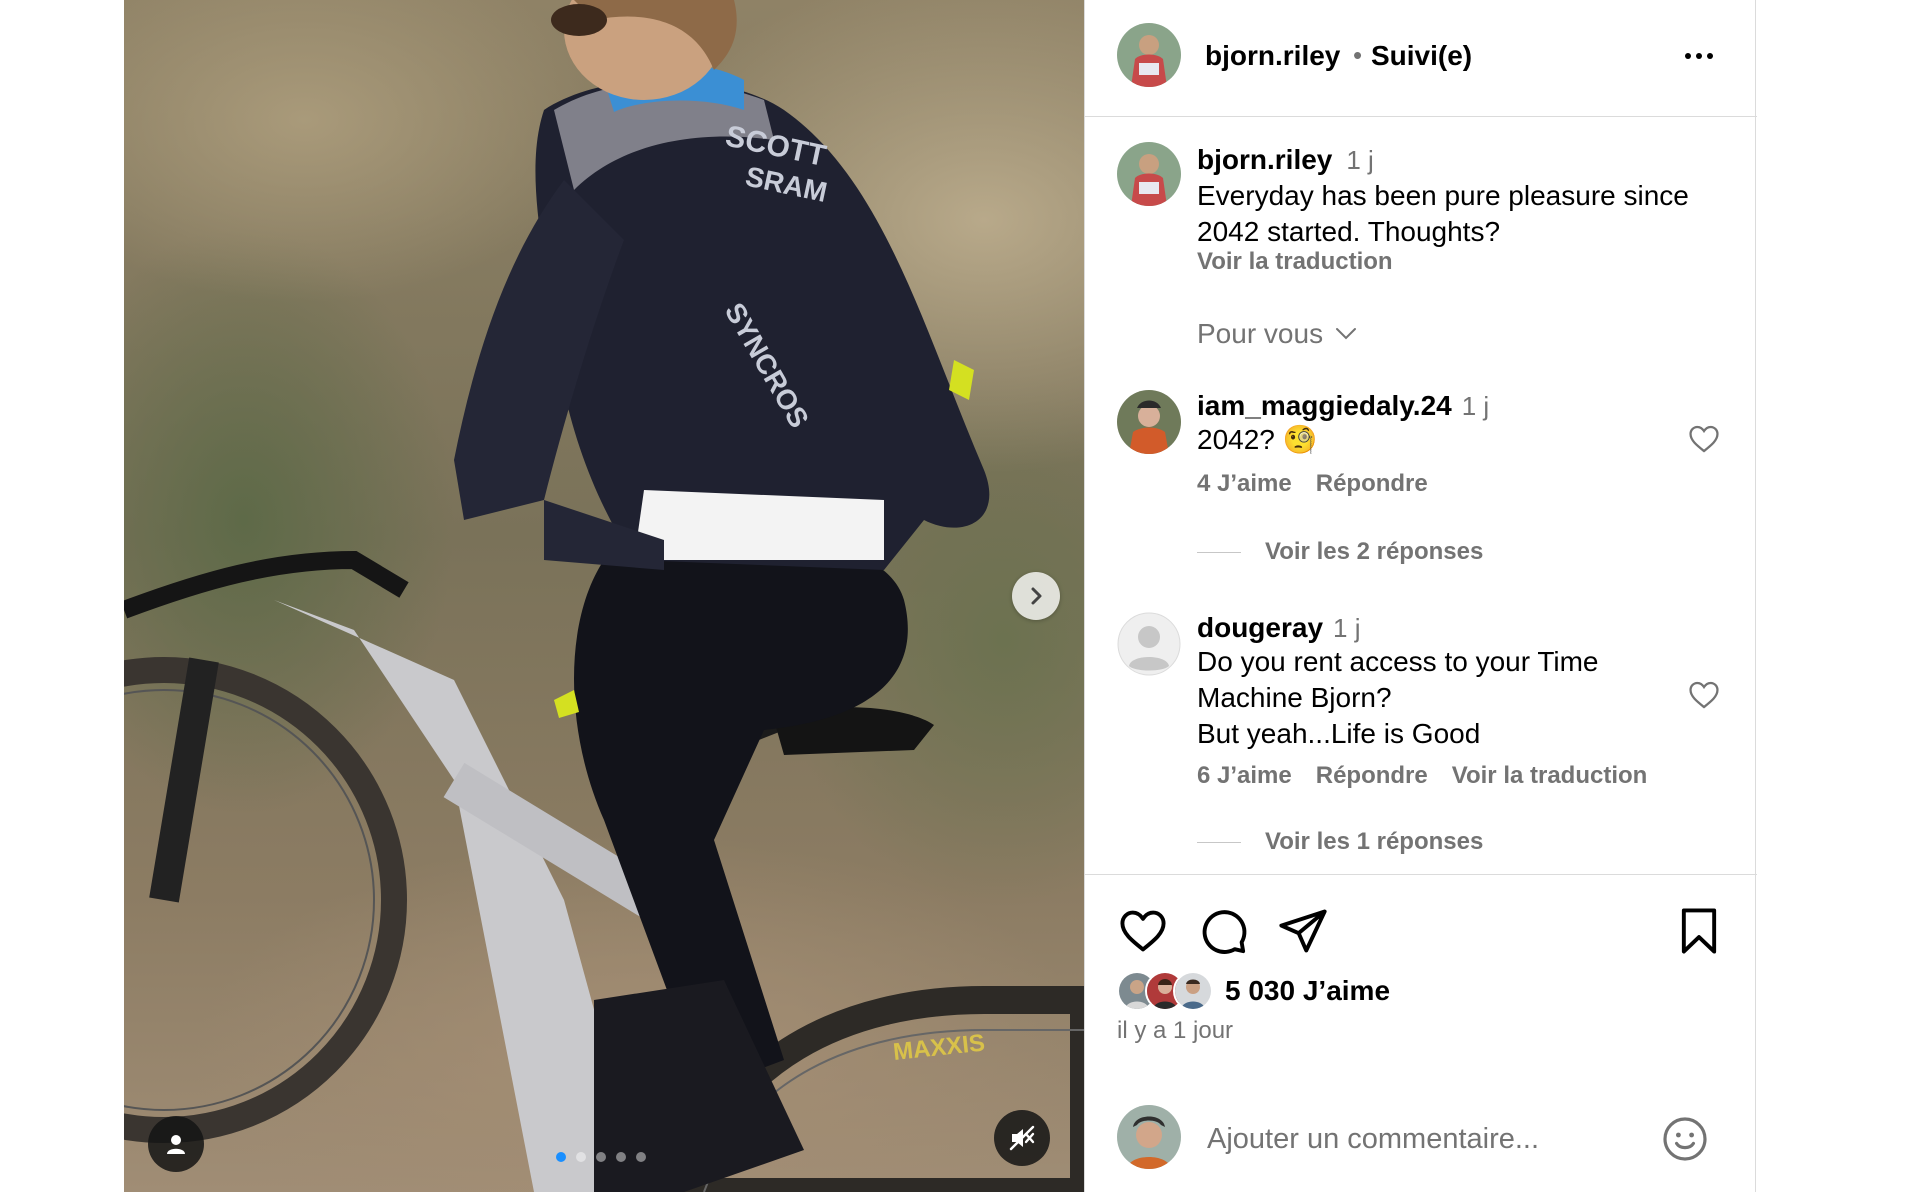  I want to click on speaker-muted-icon, so click(1022, 1138).